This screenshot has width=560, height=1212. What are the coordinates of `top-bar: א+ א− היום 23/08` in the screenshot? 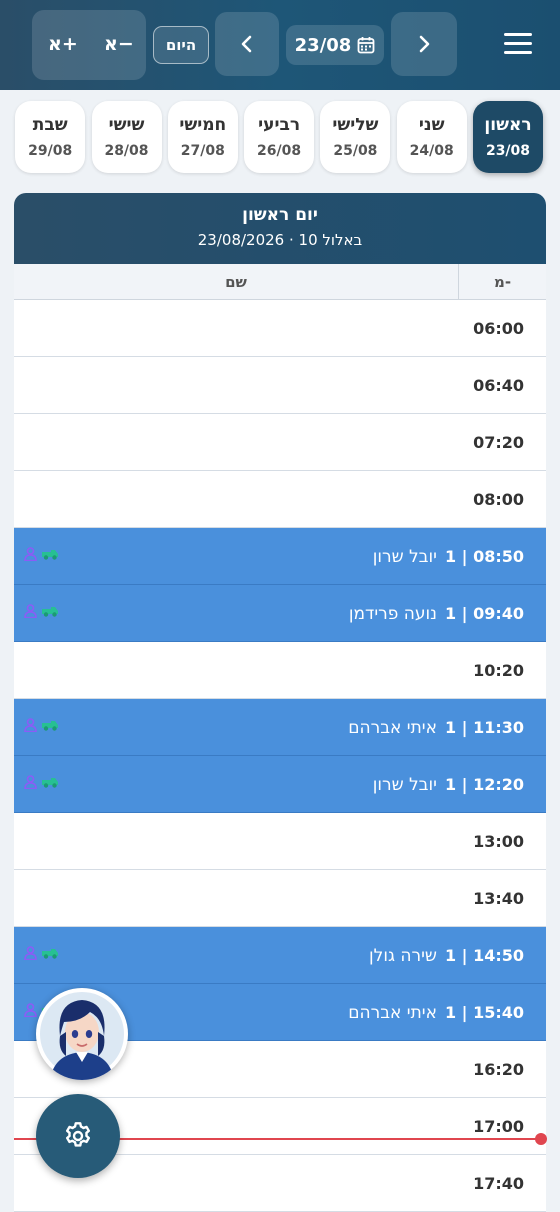 It's located at (280, 45).